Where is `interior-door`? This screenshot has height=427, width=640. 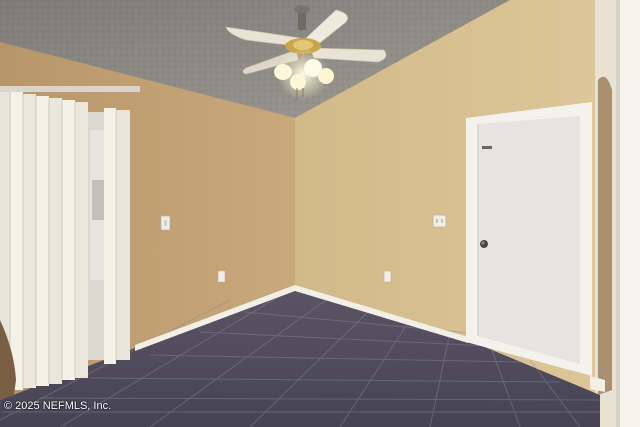
interior-door is located at coordinates (529, 239).